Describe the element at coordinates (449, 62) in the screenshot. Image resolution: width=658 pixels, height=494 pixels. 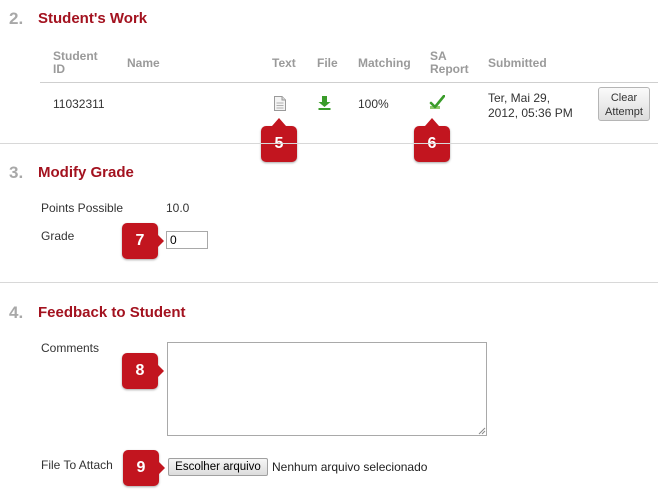
I see `header-sa-report: SA Report` at that location.